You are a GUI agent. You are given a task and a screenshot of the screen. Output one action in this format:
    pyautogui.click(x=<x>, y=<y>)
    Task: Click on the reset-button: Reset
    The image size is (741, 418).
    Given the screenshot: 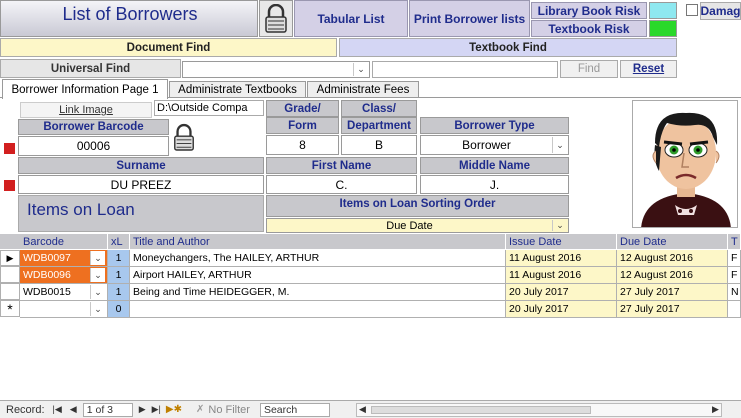 What is the action you would take?
    pyautogui.click(x=648, y=69)
    